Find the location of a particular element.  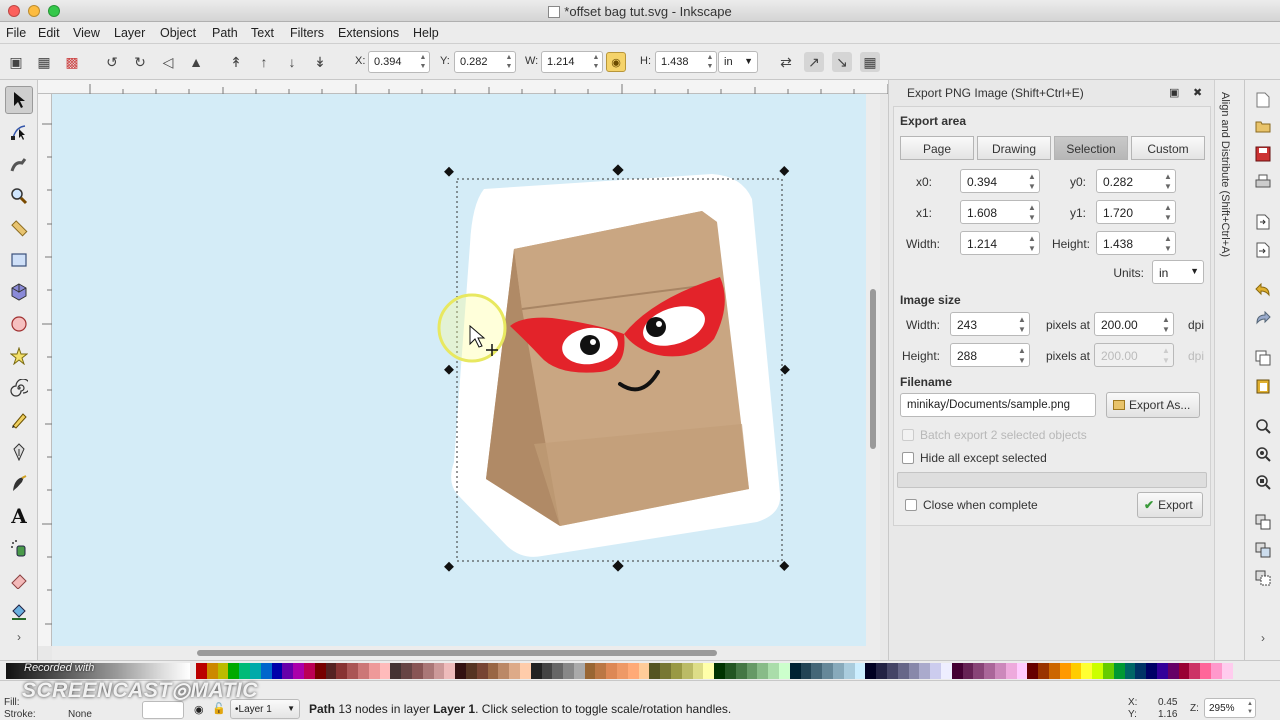

raise-to-top-icon: ↟ is located at coordinates (236, 62).